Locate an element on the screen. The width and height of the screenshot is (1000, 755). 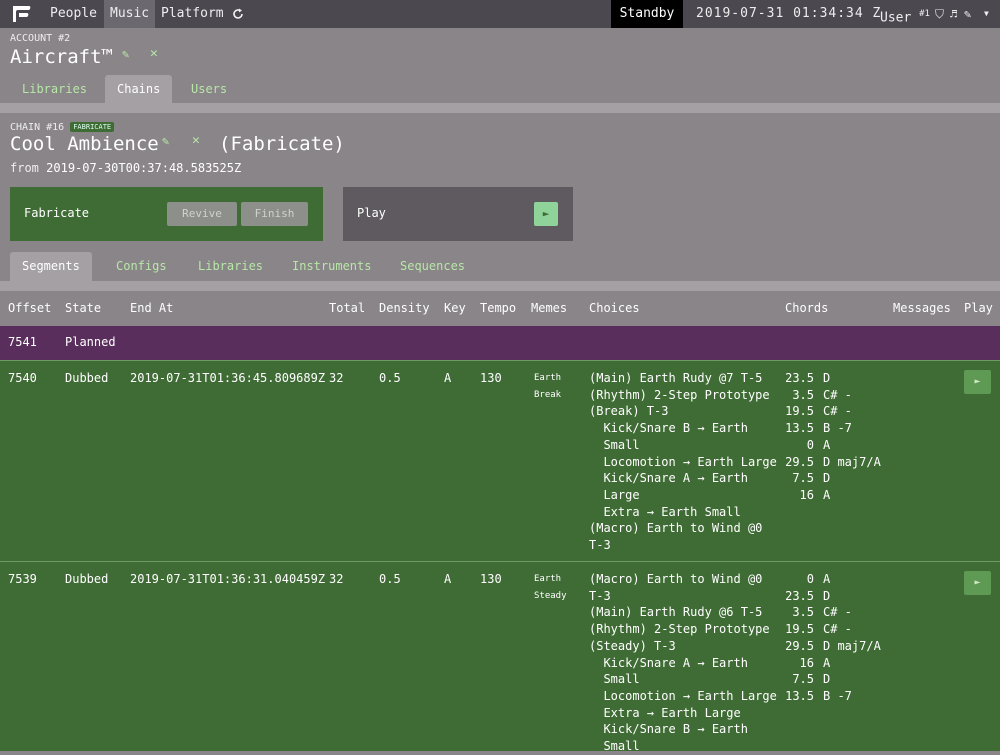
tab-libraries: Libraries is located at coordinates (54, 89).